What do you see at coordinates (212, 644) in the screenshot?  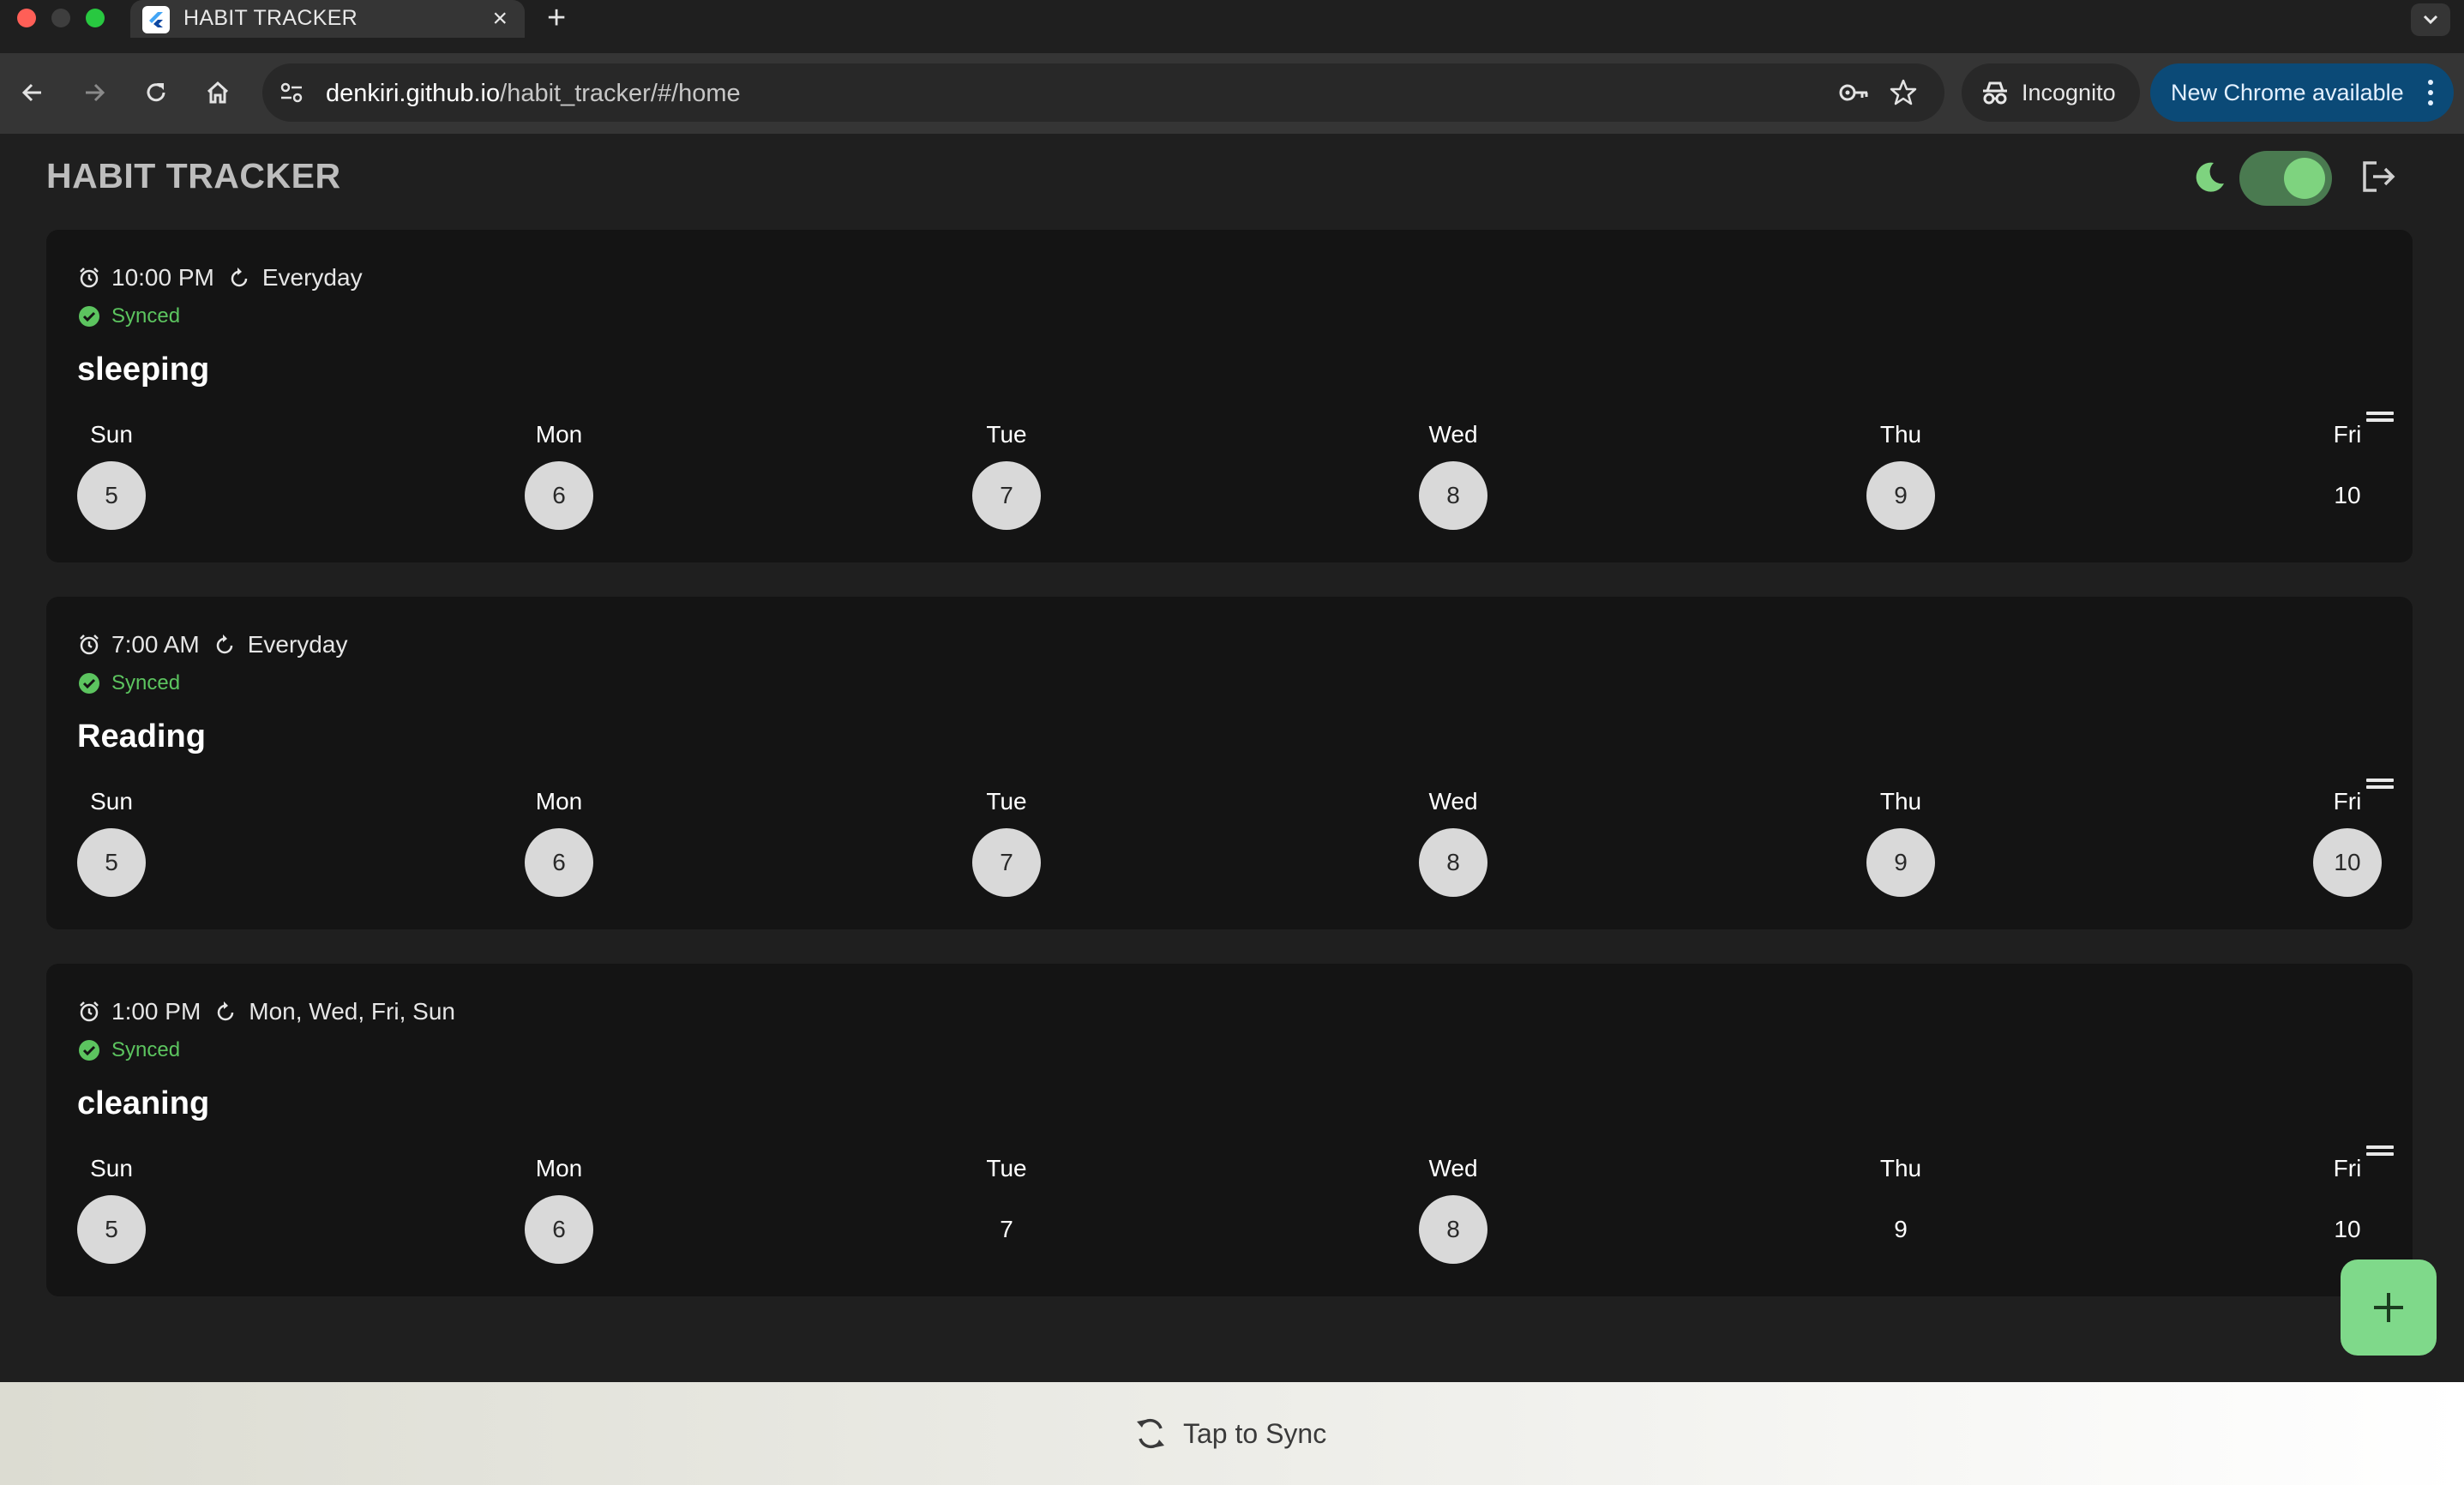 I see `habit-schedule: 7:00 AM Everyday` at bounding box center [212, 644].